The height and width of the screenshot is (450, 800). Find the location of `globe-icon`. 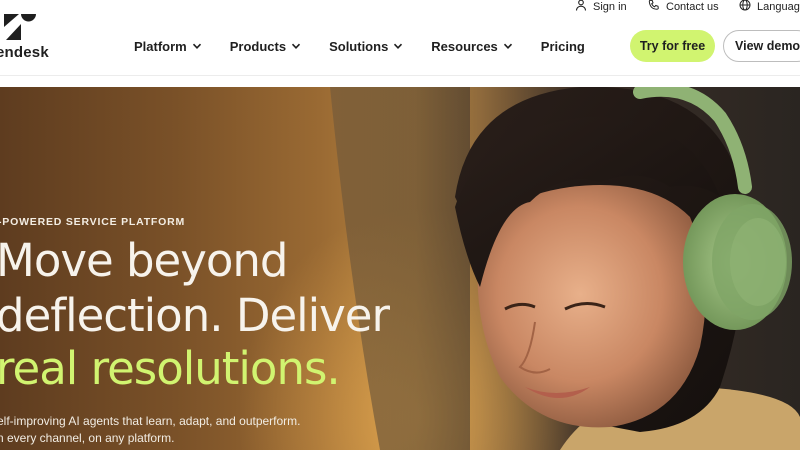

globe-icon is located at coordinates (745, 7).